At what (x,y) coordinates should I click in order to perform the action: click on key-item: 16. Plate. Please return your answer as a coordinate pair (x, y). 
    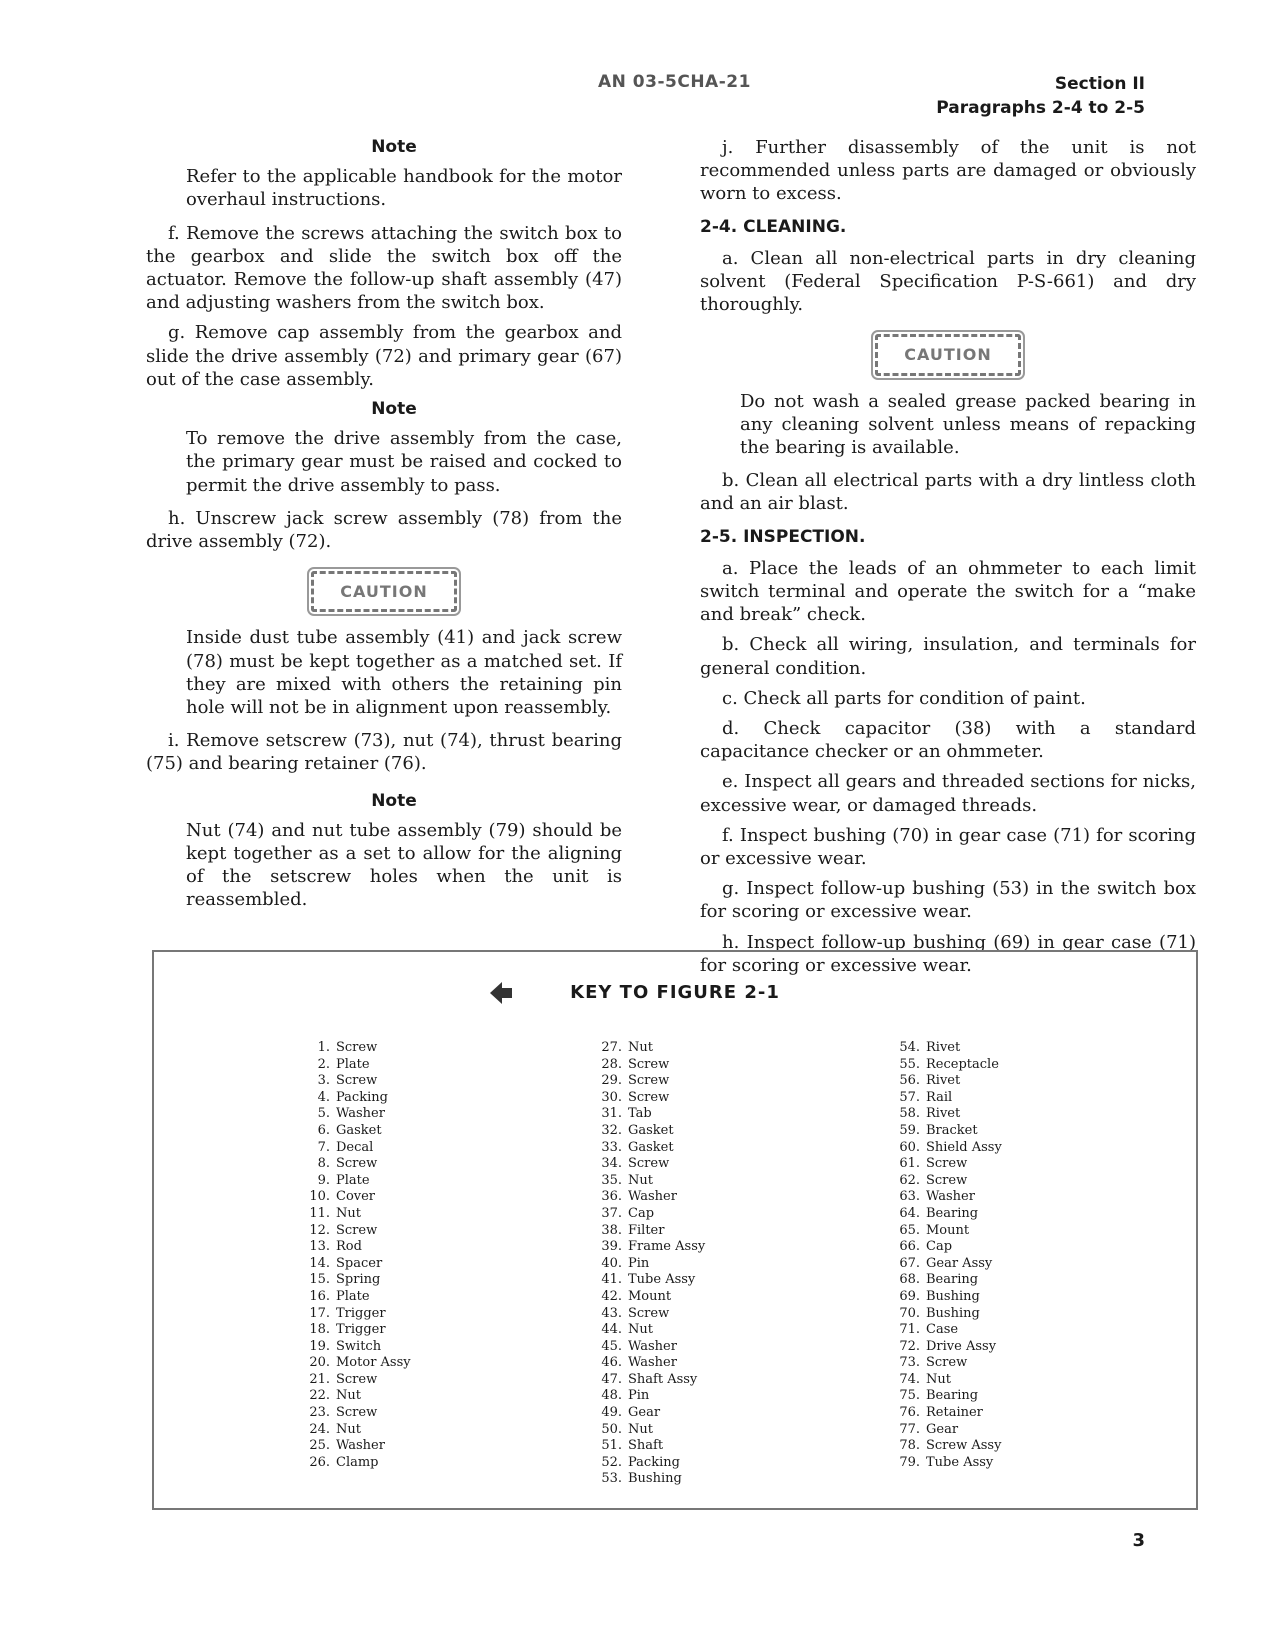
    Looking at the image, I should click on (356, 1297).